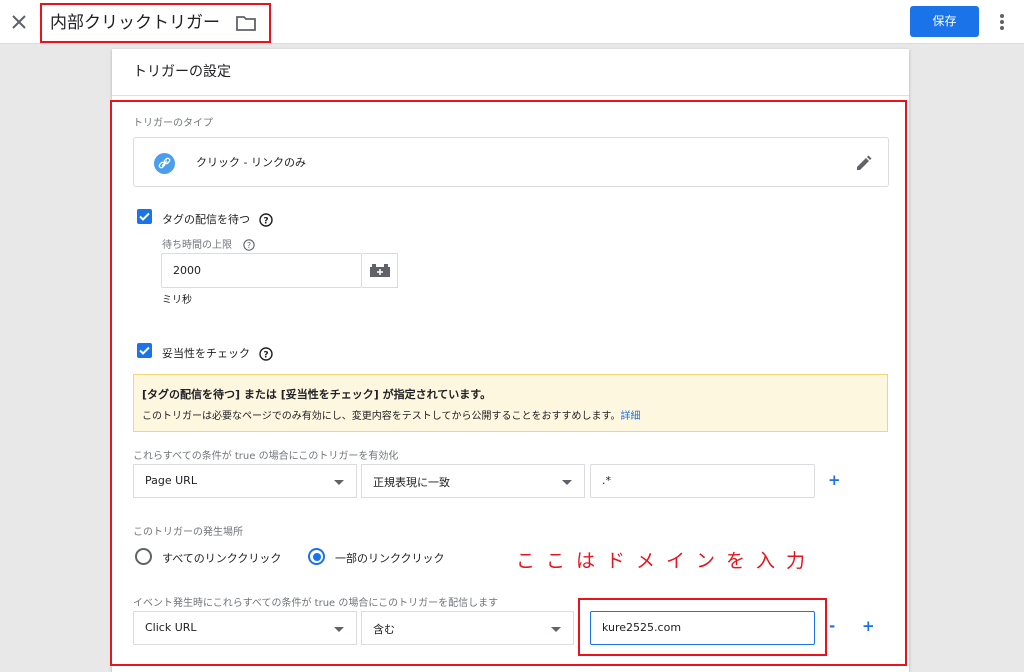  Describe the element at coordinates (173, 123) in the screenshot. I see `trigger-type-label: トリガーのタイプ` at that location.